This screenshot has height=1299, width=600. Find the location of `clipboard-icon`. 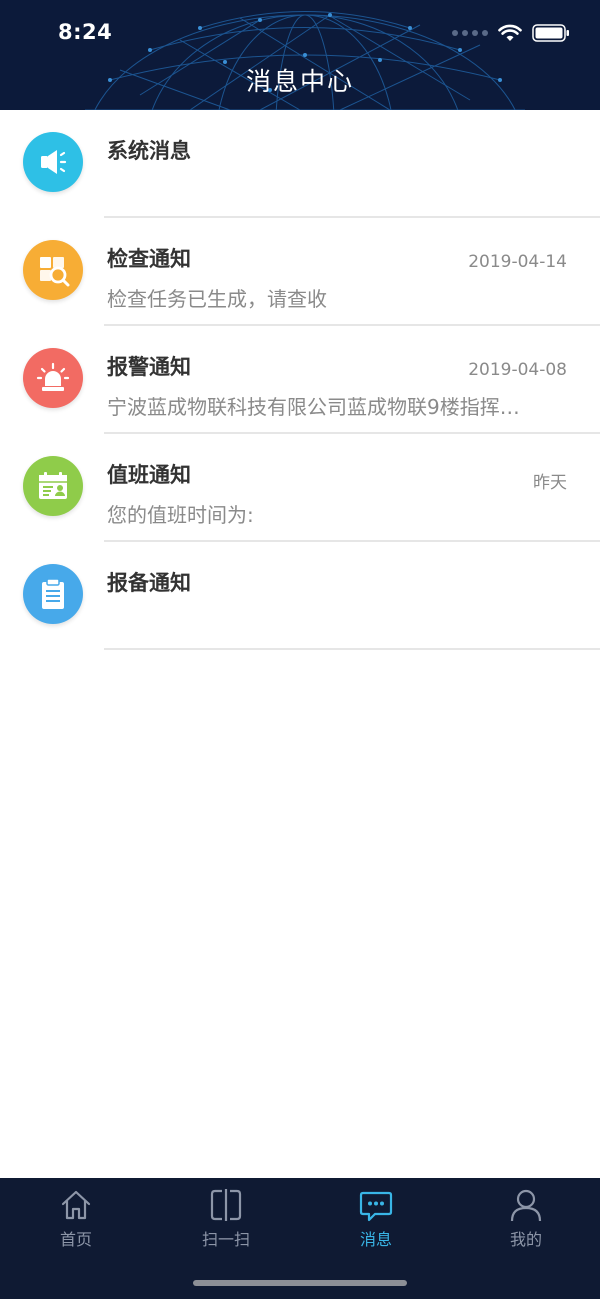

clipboard-icon is located at coordinates (53, 594).